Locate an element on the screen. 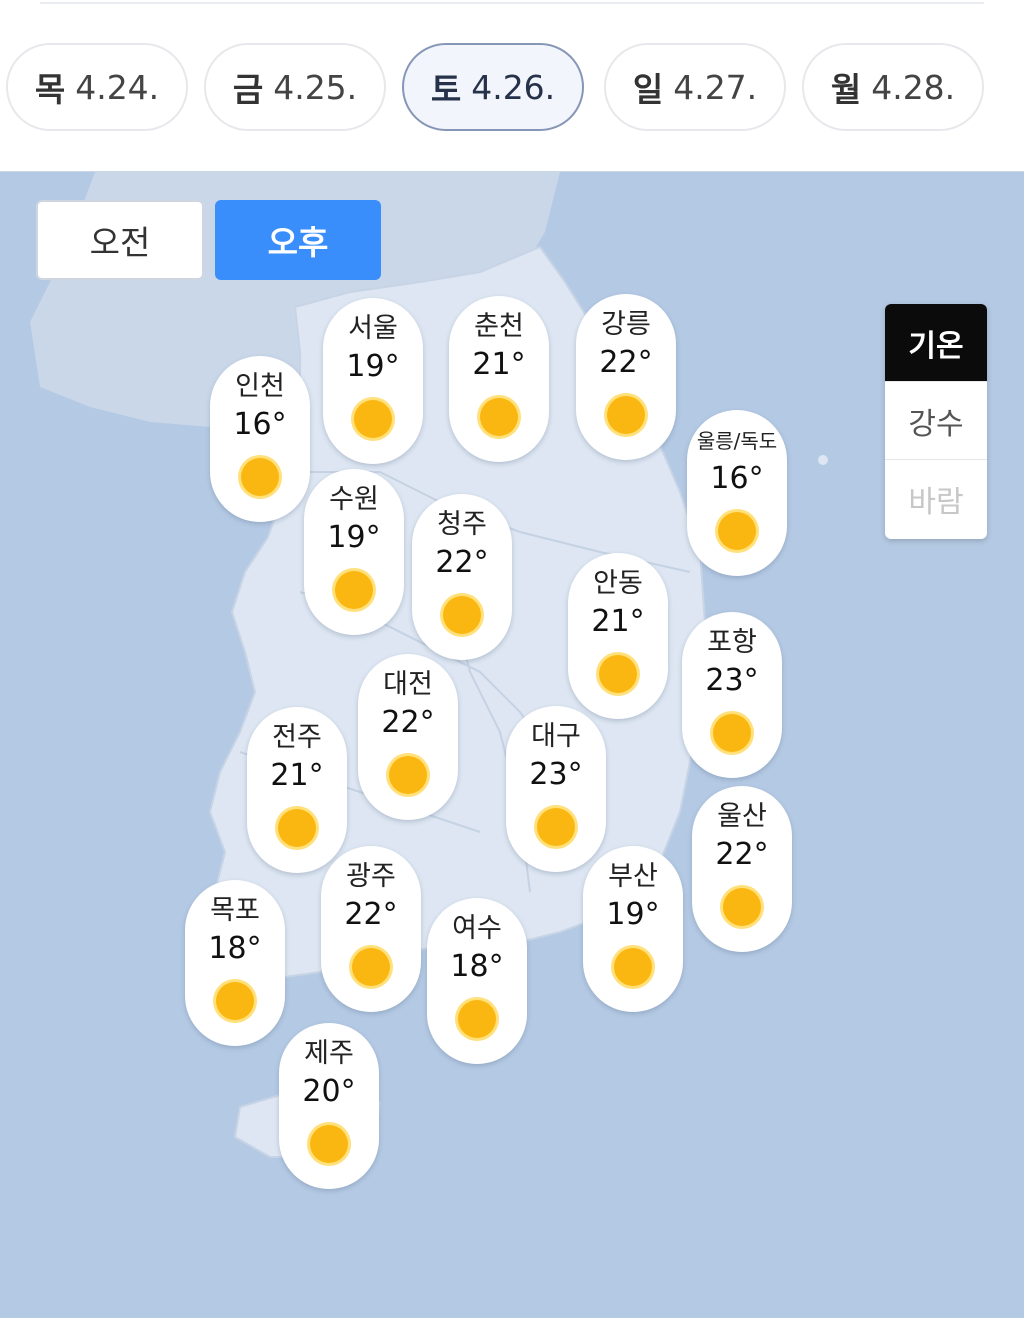 The width and height of the screenshot is (1024, 1318). date-chip-dow: 토 is located at coordinates (446, 89).